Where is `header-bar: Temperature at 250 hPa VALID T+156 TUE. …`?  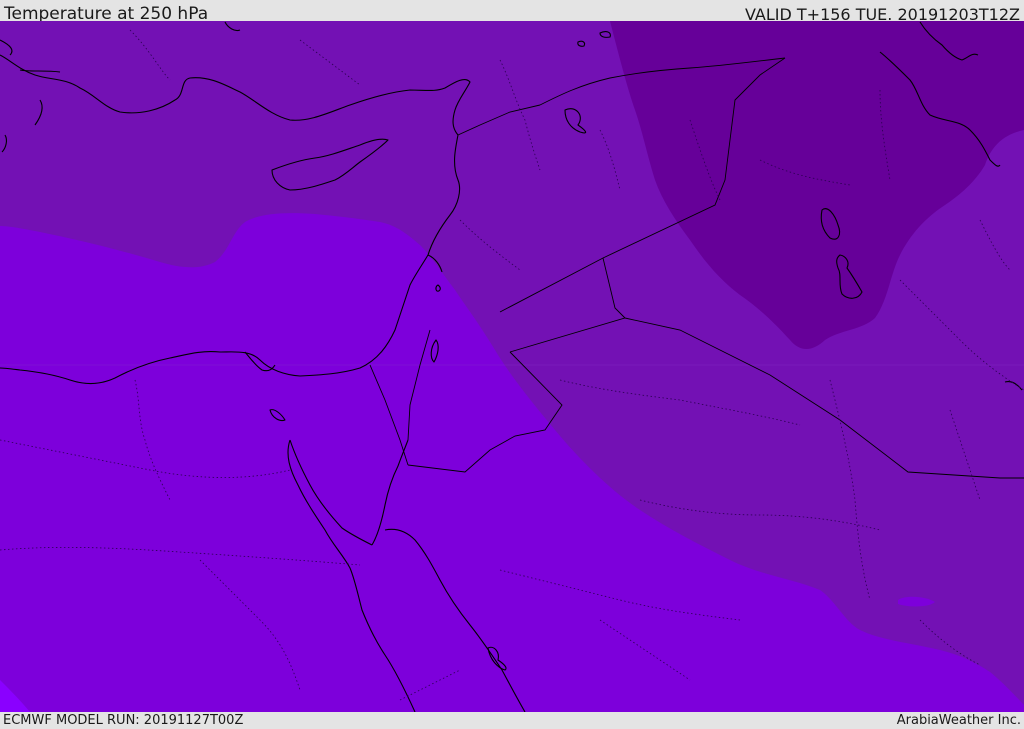 header-bar: Temperature at 250 hPa VALID T+156 TUE. … is located at coordinates (512, 12).